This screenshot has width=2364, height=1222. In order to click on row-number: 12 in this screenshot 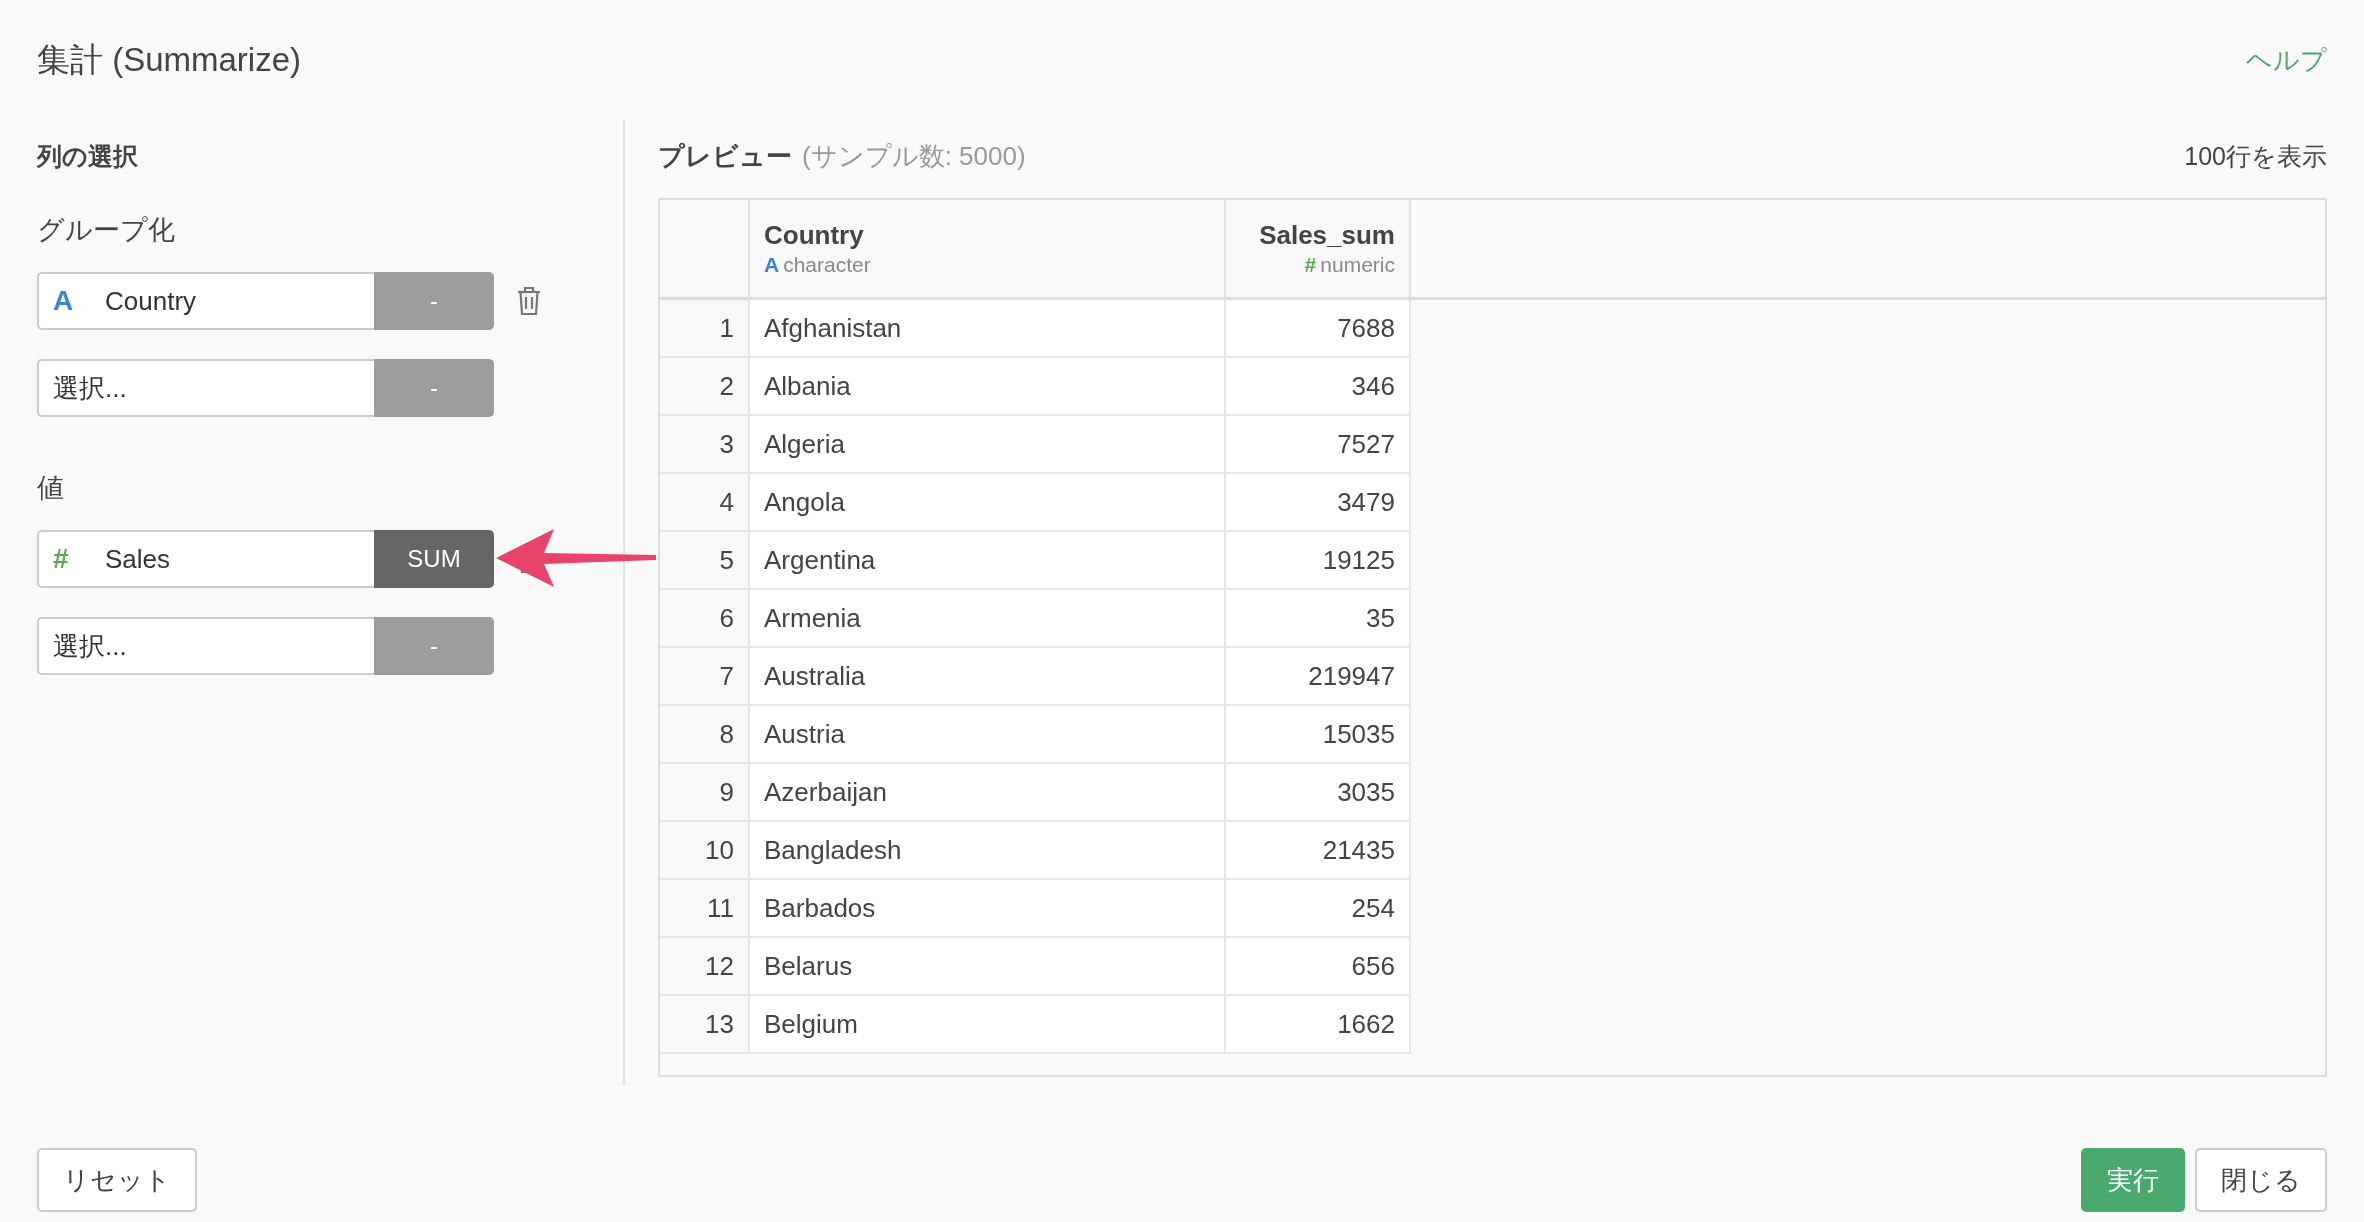, I will do `click(705, 967)`.